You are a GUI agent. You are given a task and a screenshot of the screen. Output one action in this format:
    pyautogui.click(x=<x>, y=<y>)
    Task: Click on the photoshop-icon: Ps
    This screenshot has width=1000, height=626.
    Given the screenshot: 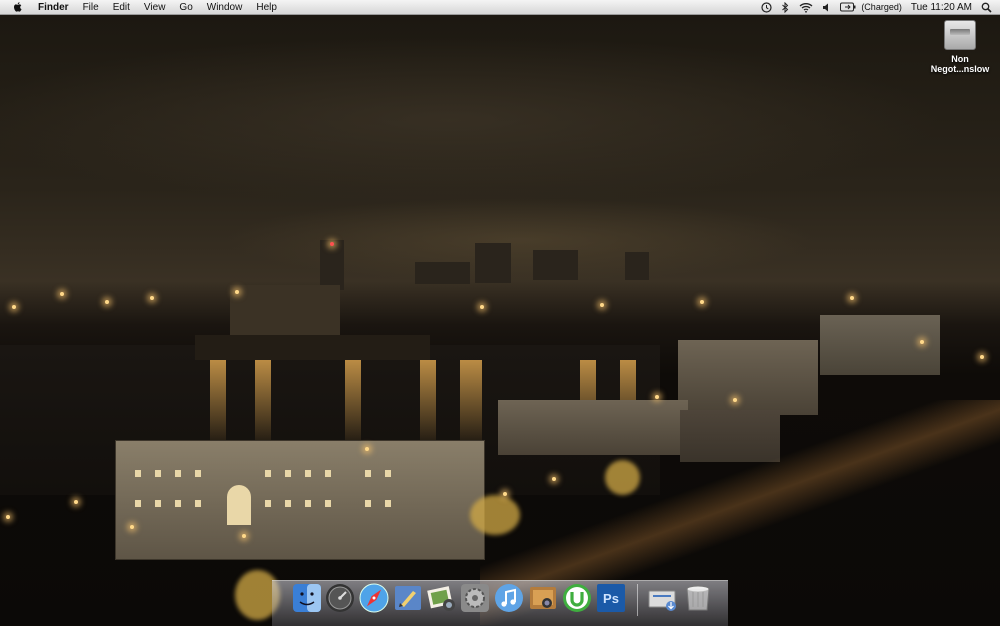 What is the action you would take?
    pyautogui.click(x=611, y=598)
    